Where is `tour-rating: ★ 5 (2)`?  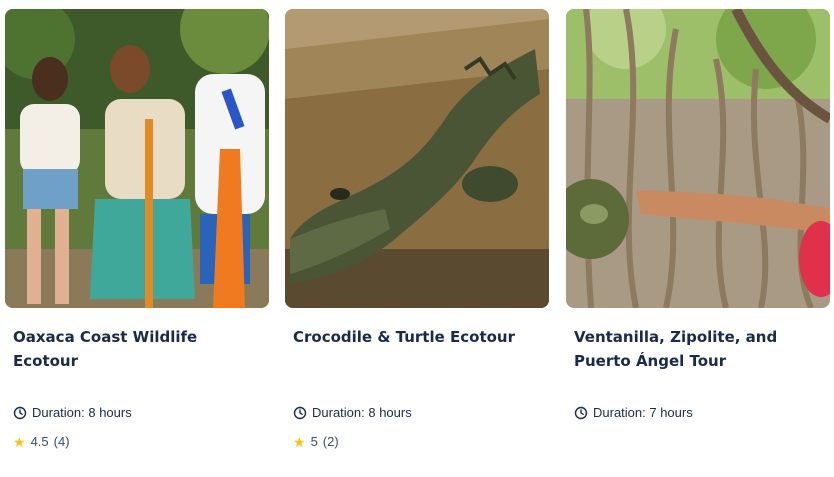 tour-rating: ★ 5 (2) is located at coordinates (316, 441).